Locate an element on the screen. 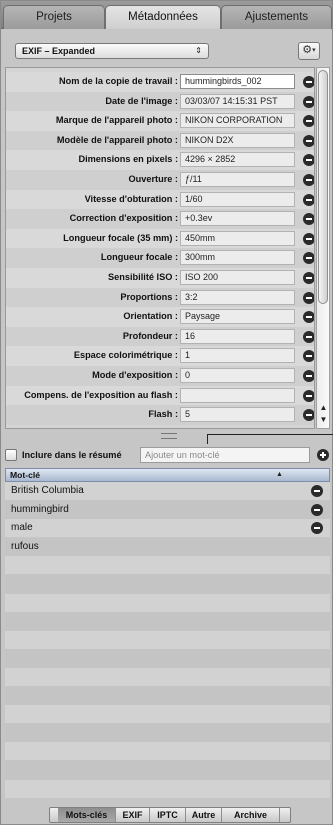  bottom-tab-0: Mots-clés is located at coordinates (87, 815).